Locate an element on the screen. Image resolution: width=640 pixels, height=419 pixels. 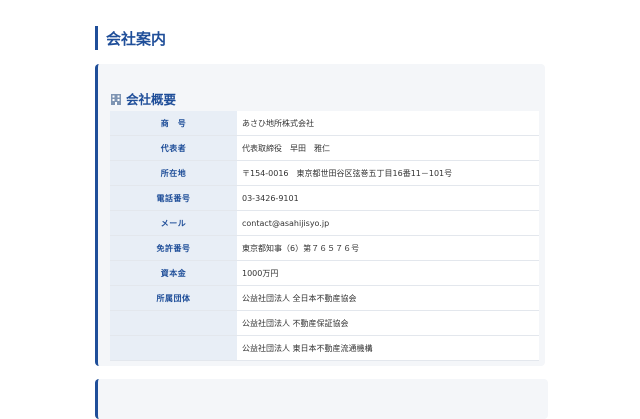
row-value: 1000万円 is located at coordinates (388, 273).